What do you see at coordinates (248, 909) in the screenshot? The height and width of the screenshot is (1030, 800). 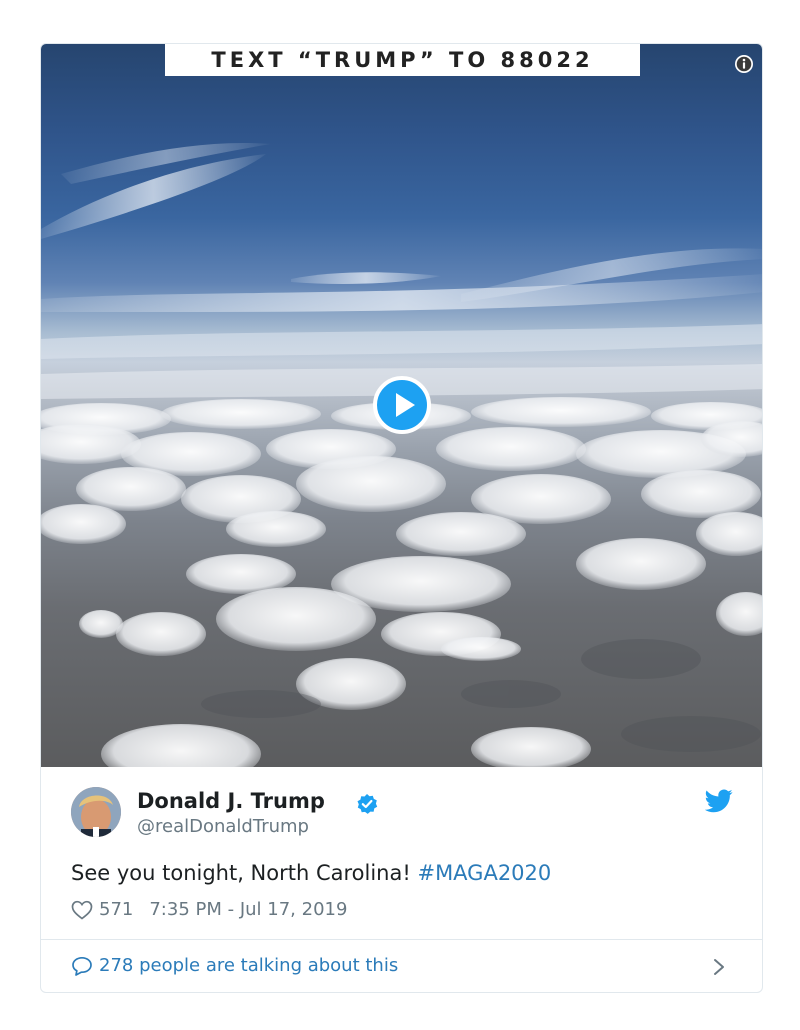 I see `timestamp-link: 7:35 PM - Jul 17, 2019` at bounding box center [248, 909].